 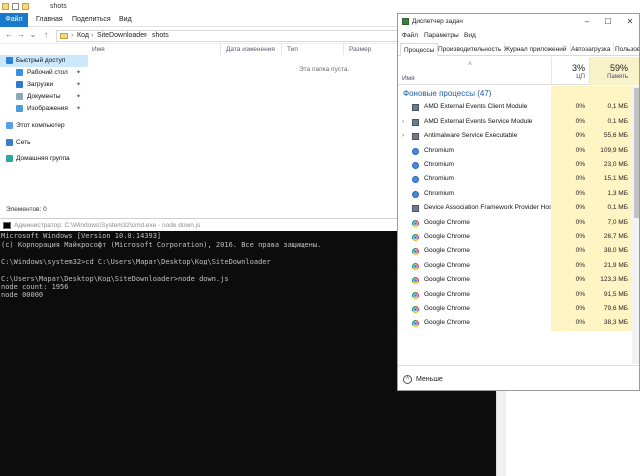 What do you see at coordinates (46, 35) in the screenshot?
I see `up-icon: ↑` at bounding box center [46, 35].